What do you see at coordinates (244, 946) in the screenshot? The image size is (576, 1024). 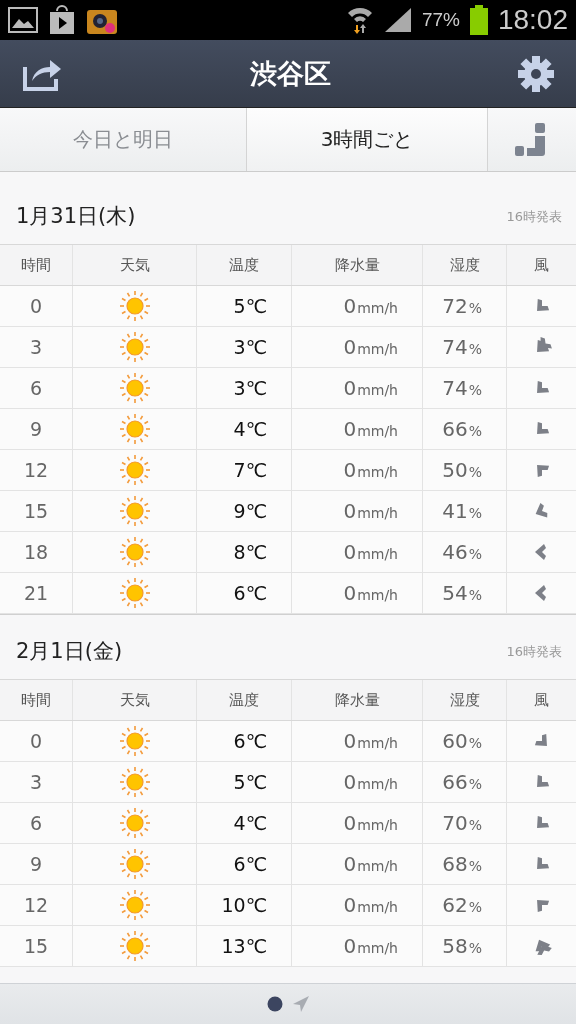 I see `temperature: 13℃` at bounding box center [244, 946].